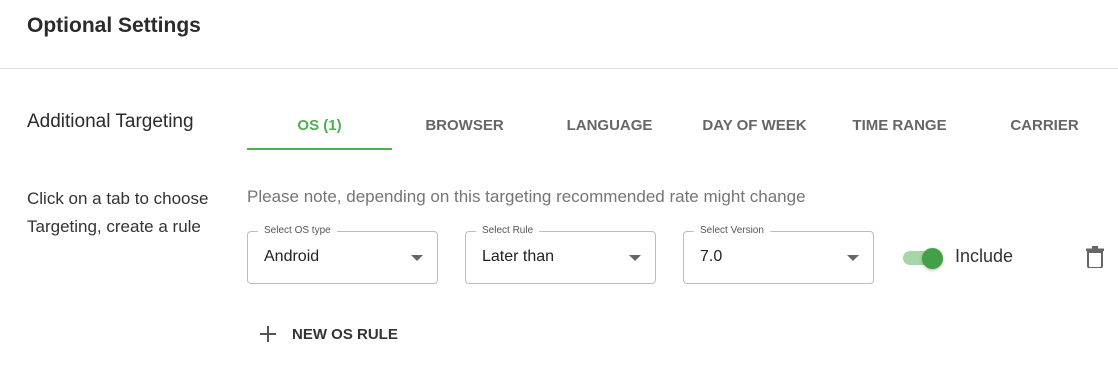 The height and width of the screenshot is (375, 1118). I want to click on os-type-value: Android, so click(292, 256).